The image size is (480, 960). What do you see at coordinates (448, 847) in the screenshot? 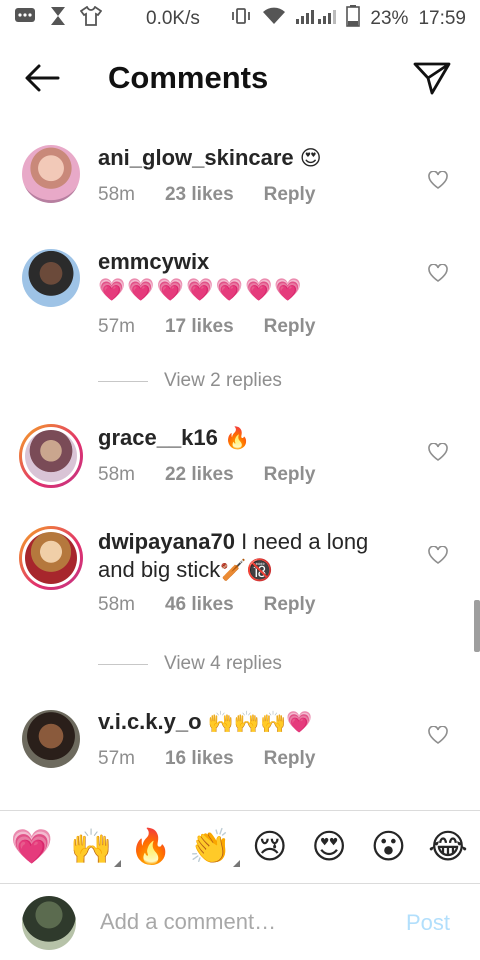
I see `emoji-laughing-button: 😂` at bounding box center [448, 847].